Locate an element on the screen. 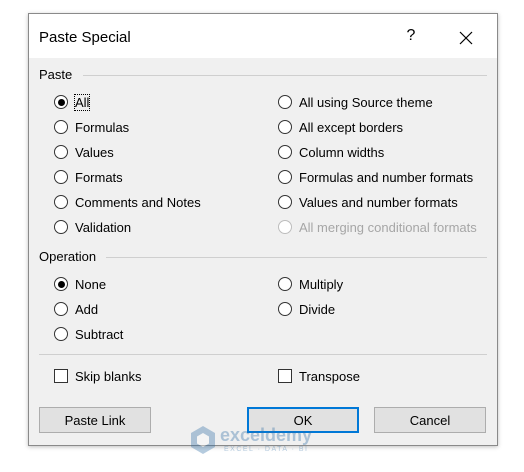  radio-paste-all-except-borders: All except borders is located at coordinates (340, 127).